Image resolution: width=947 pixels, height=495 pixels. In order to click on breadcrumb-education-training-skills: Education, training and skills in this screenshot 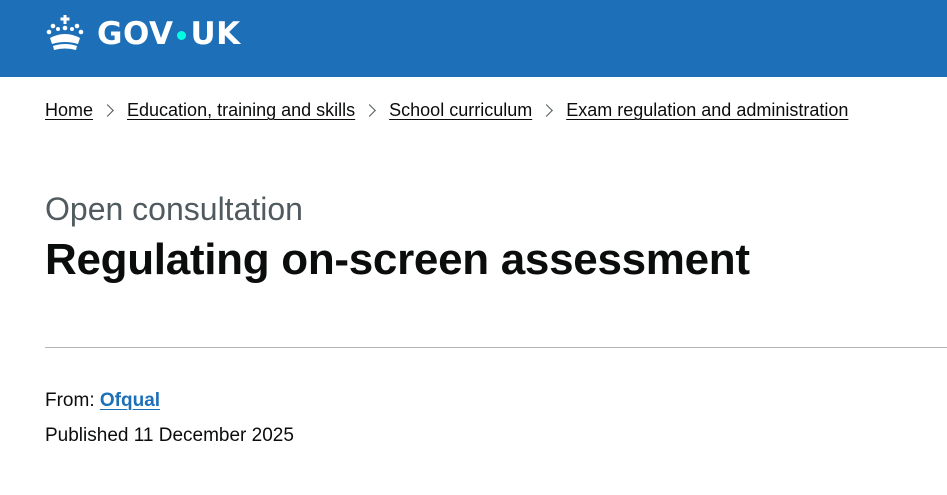, I will do `click(241, 110)`.